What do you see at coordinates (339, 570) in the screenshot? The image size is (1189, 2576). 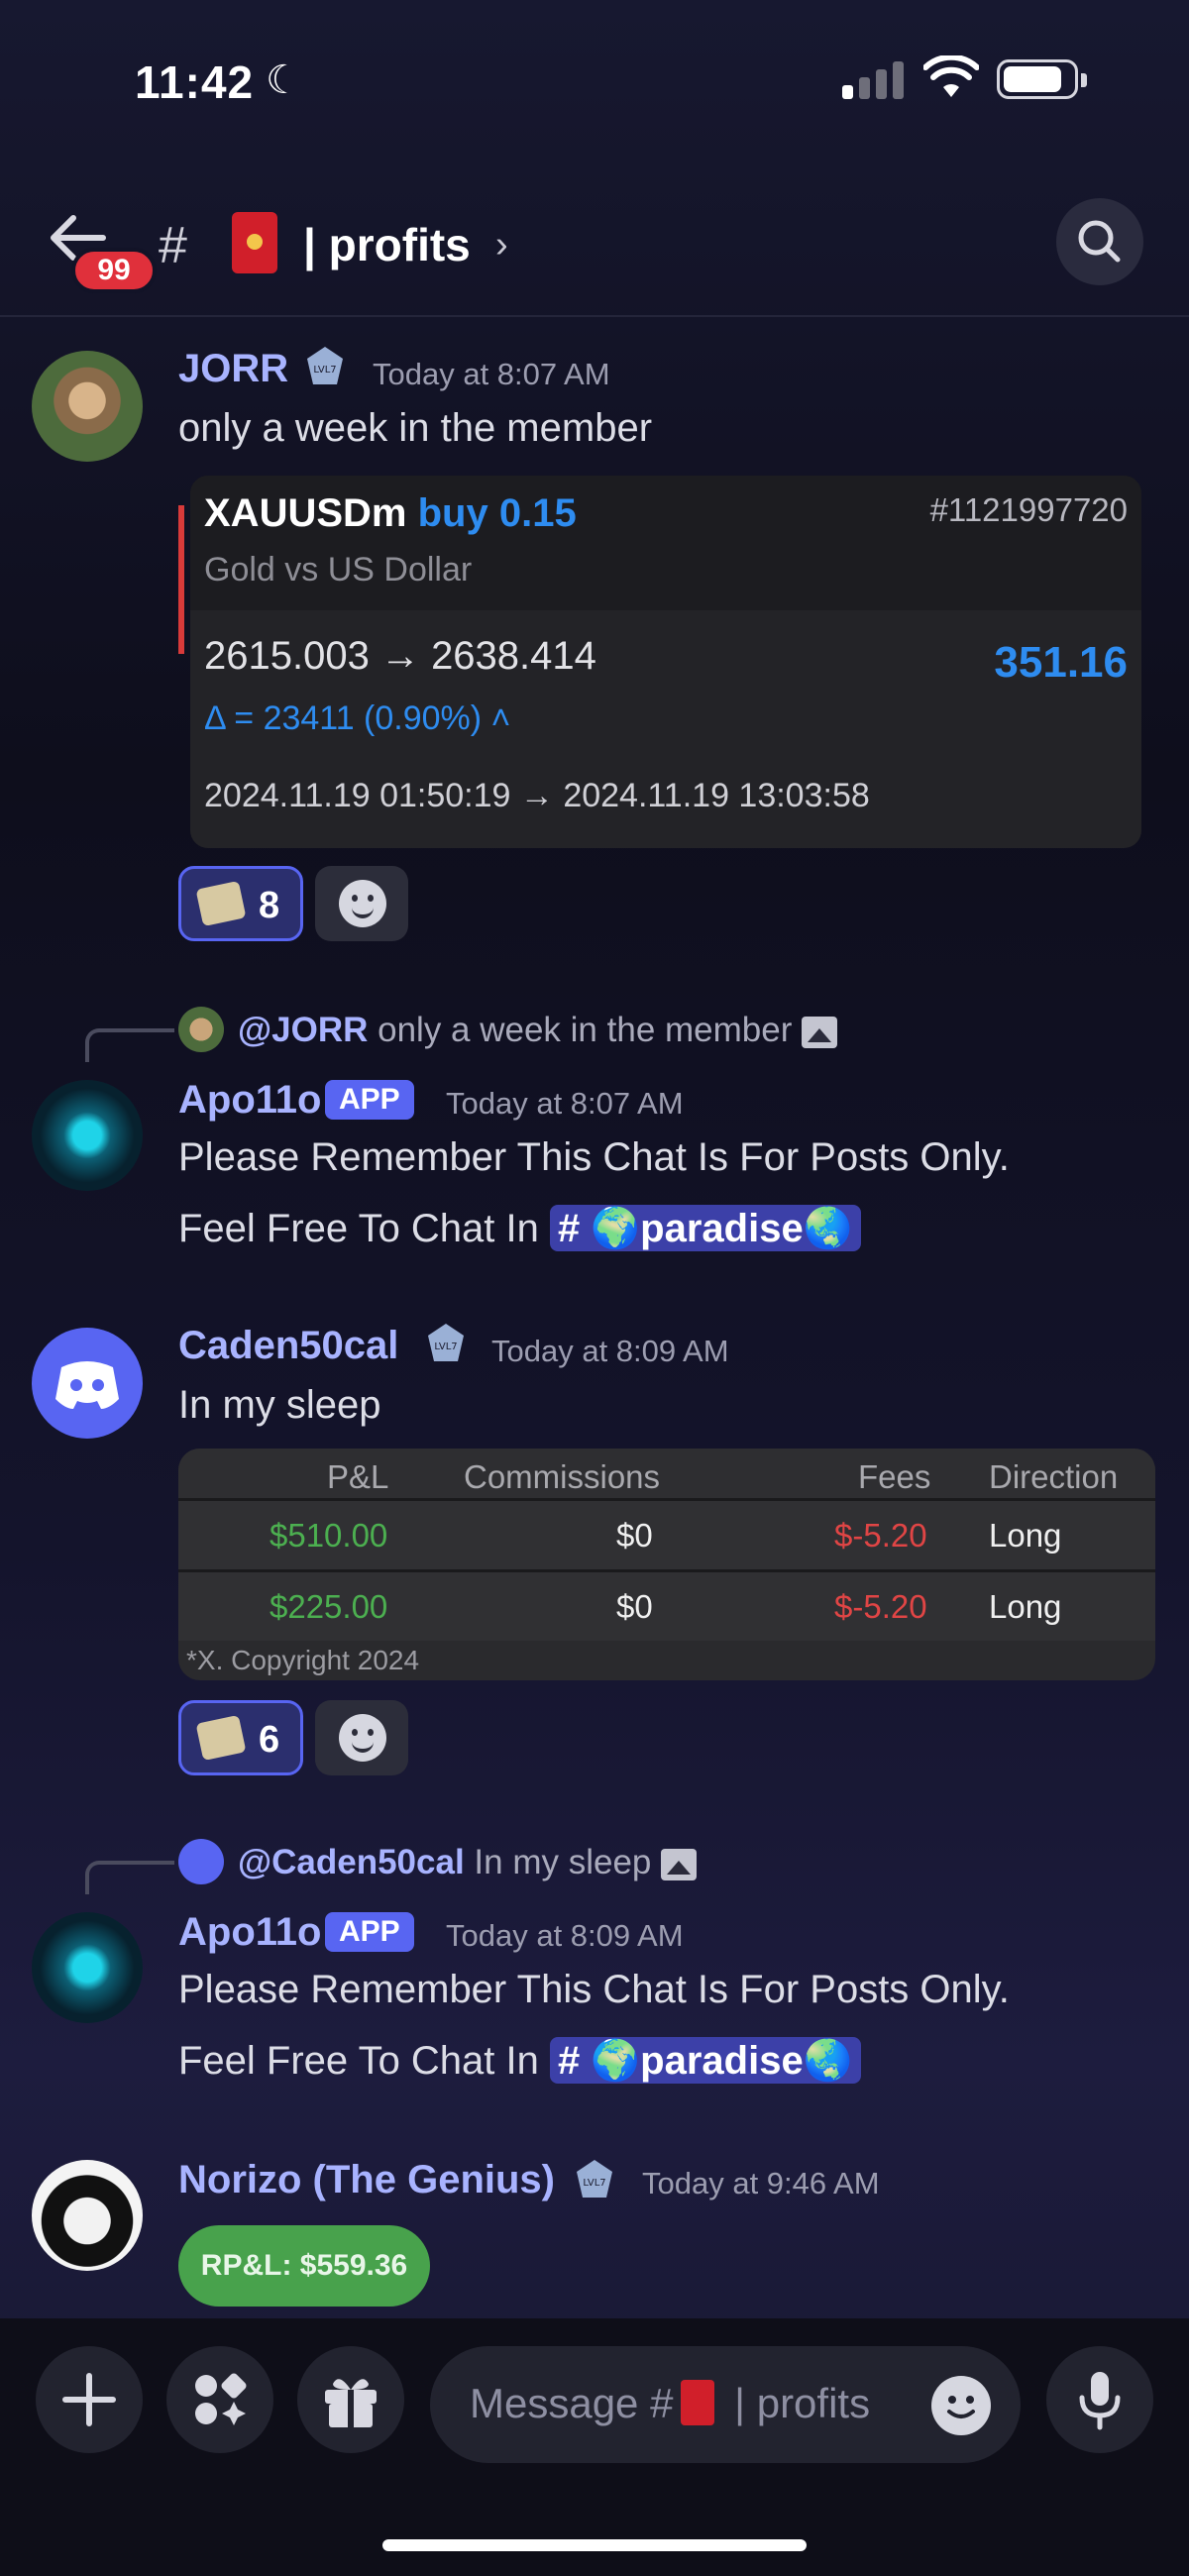 I see `trade-description: Gold vs US Dollar` at bounding box center [339, 570].